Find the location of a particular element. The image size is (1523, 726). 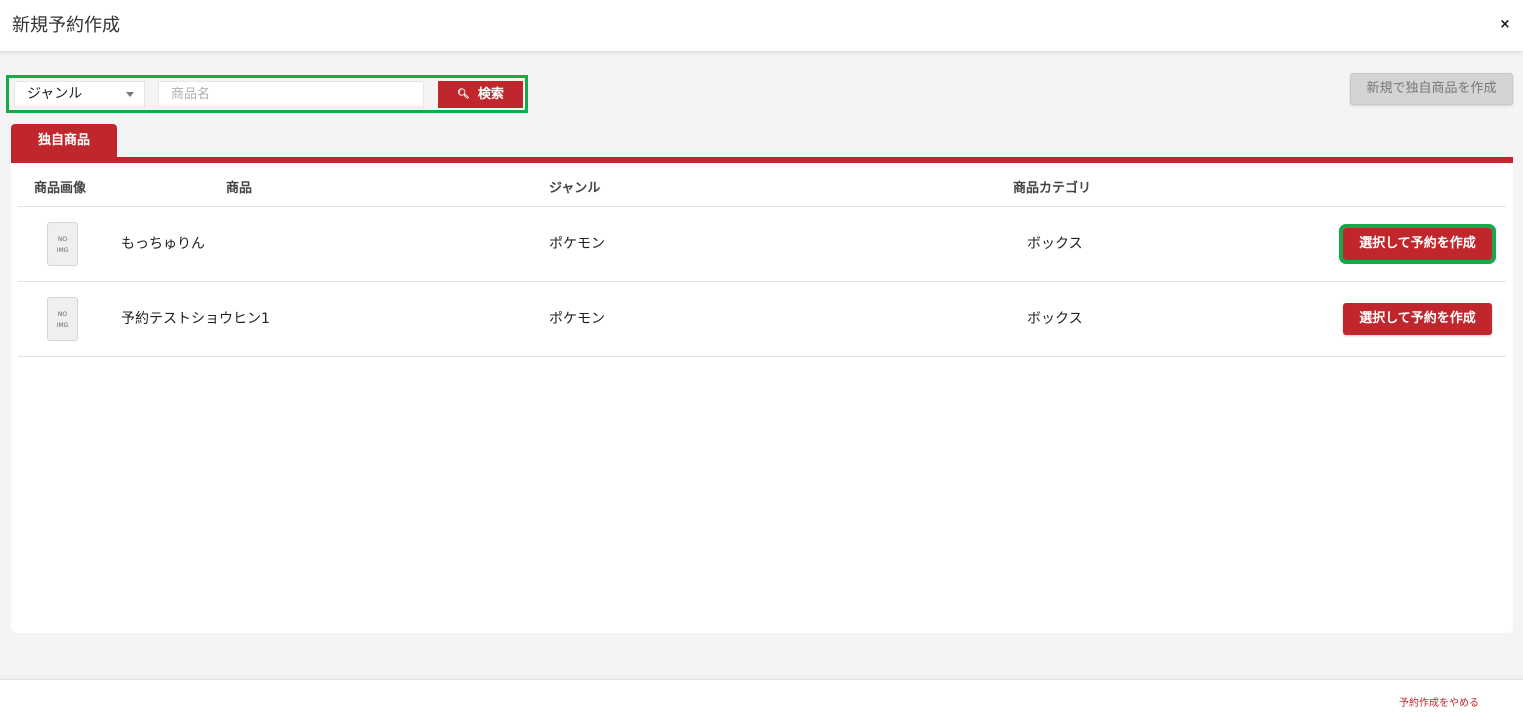

search-bar: ジャンル 🔍︎ 検索 is located at coordinates (267, 94).